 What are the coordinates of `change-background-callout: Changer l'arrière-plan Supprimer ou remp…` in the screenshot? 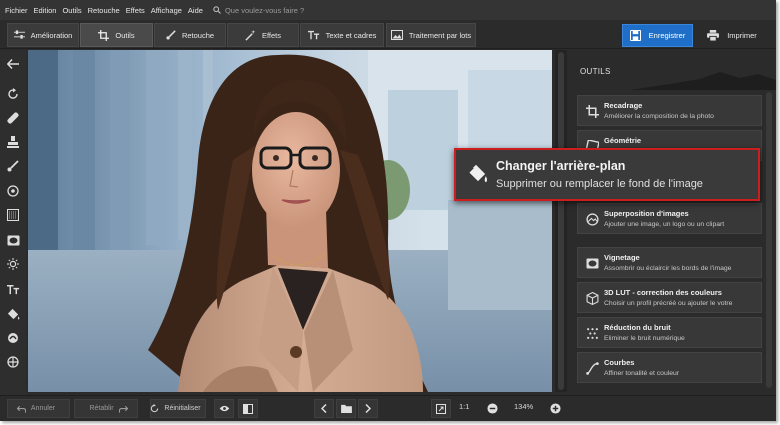 It's located at (607, 174).